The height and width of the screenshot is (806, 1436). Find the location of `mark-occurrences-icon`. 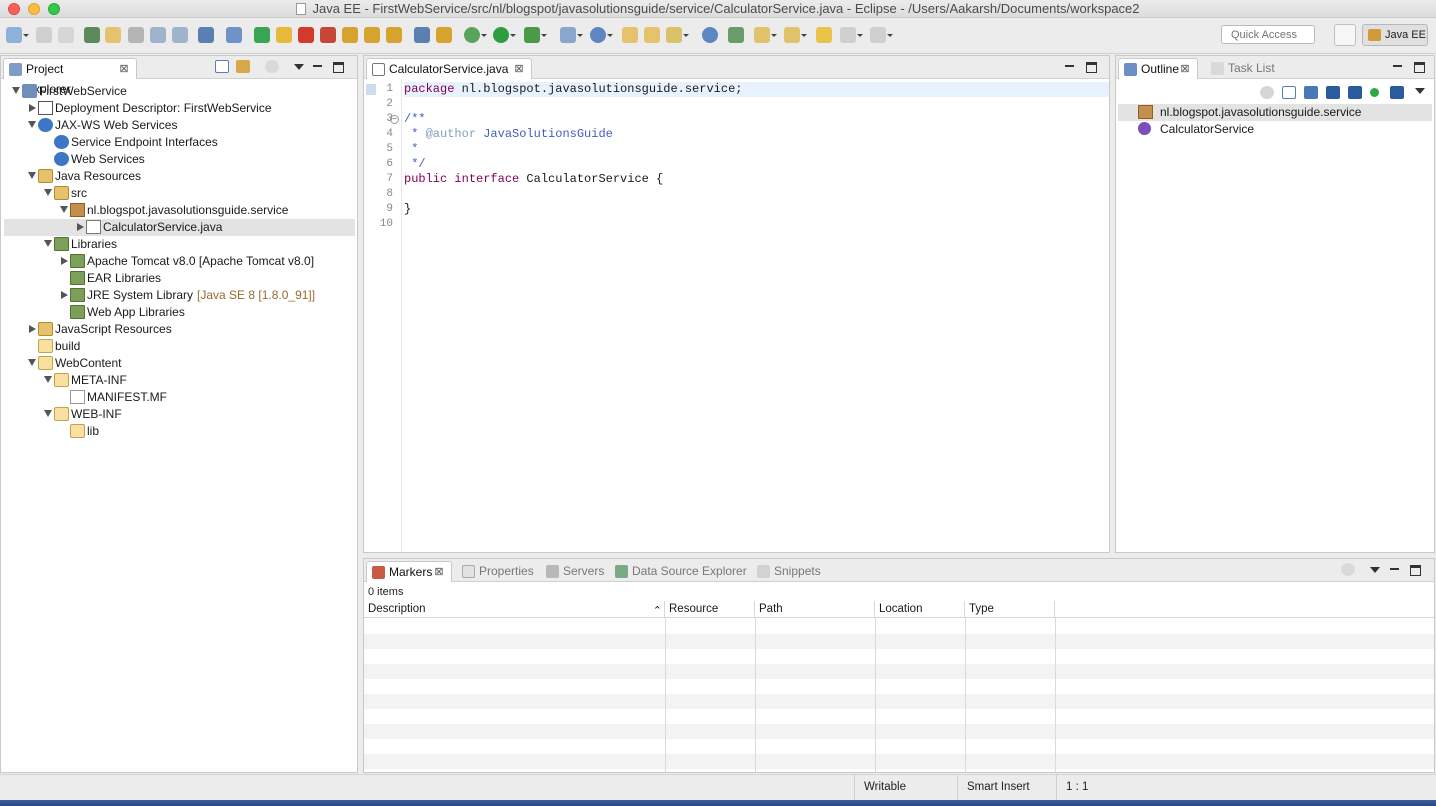

mark-occurrences-icon is located at coordinates (113, 35).